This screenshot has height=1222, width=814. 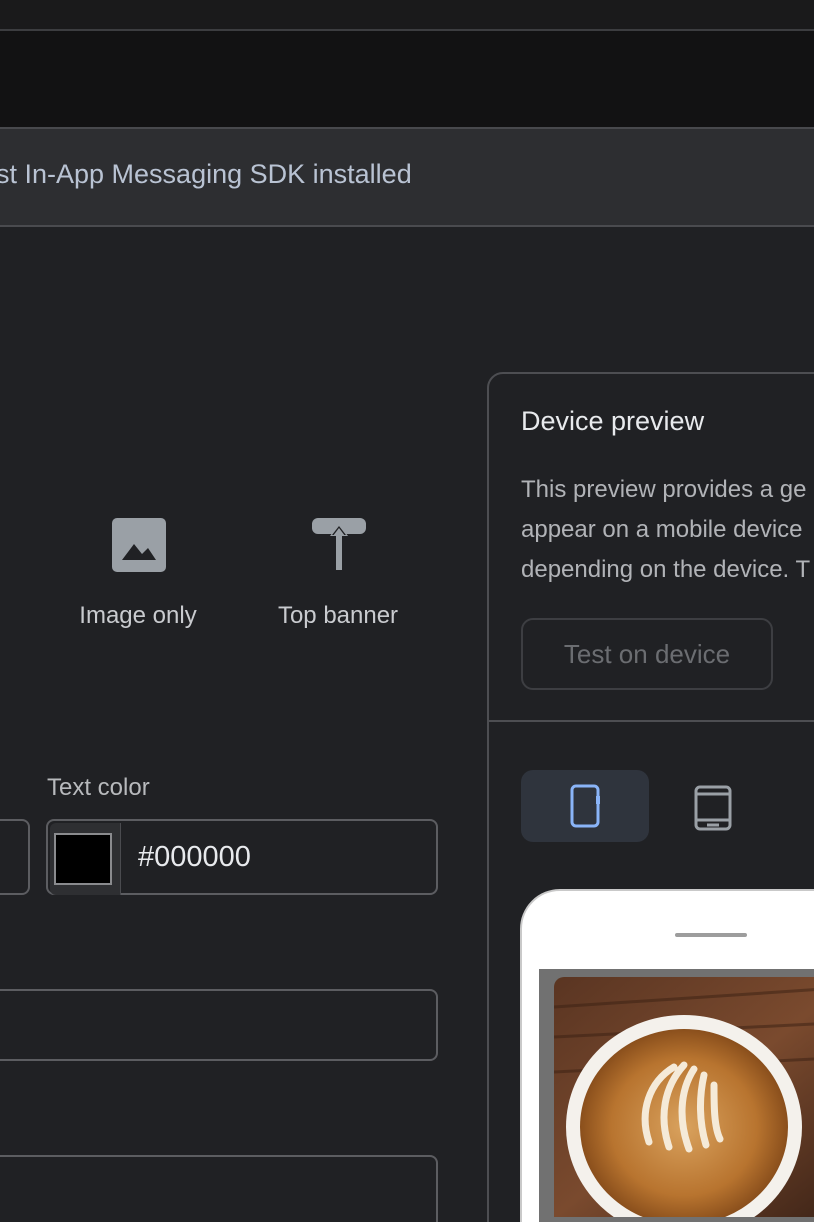 What do you see at coordinates (711, 935) in the screenshot?
I see `phone-speaker` at bounding box center [711, 935].